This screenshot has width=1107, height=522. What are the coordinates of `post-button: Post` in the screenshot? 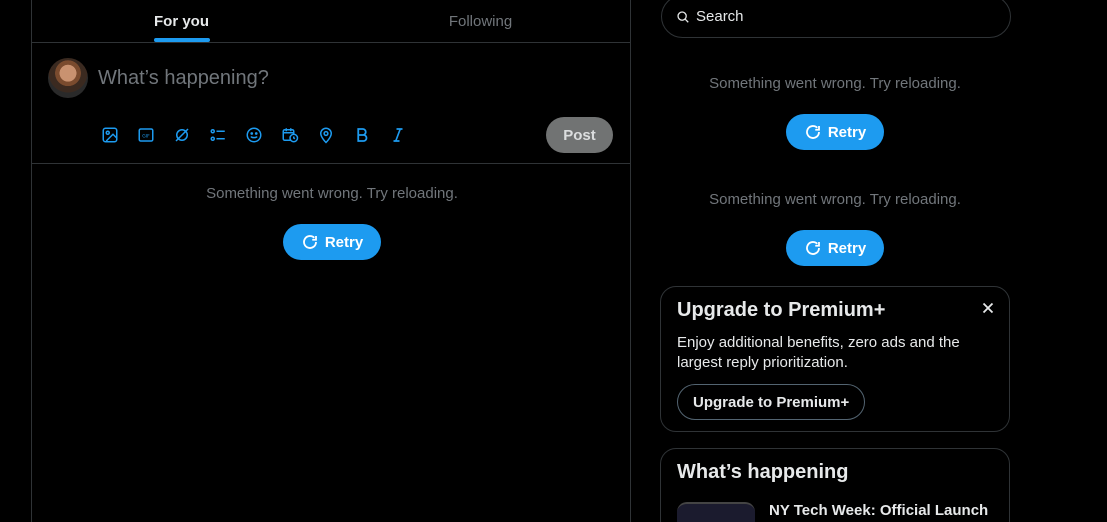 It's located at (579, 135).